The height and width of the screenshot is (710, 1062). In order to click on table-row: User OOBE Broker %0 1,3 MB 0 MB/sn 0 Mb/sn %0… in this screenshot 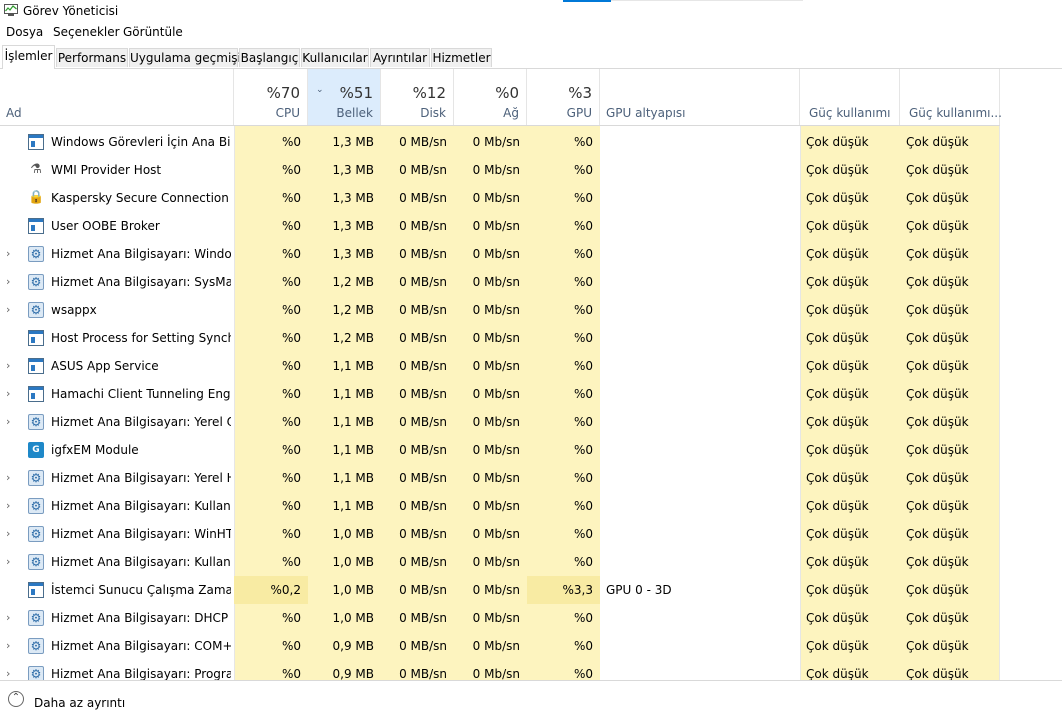, I will do `click(500, 226)`.